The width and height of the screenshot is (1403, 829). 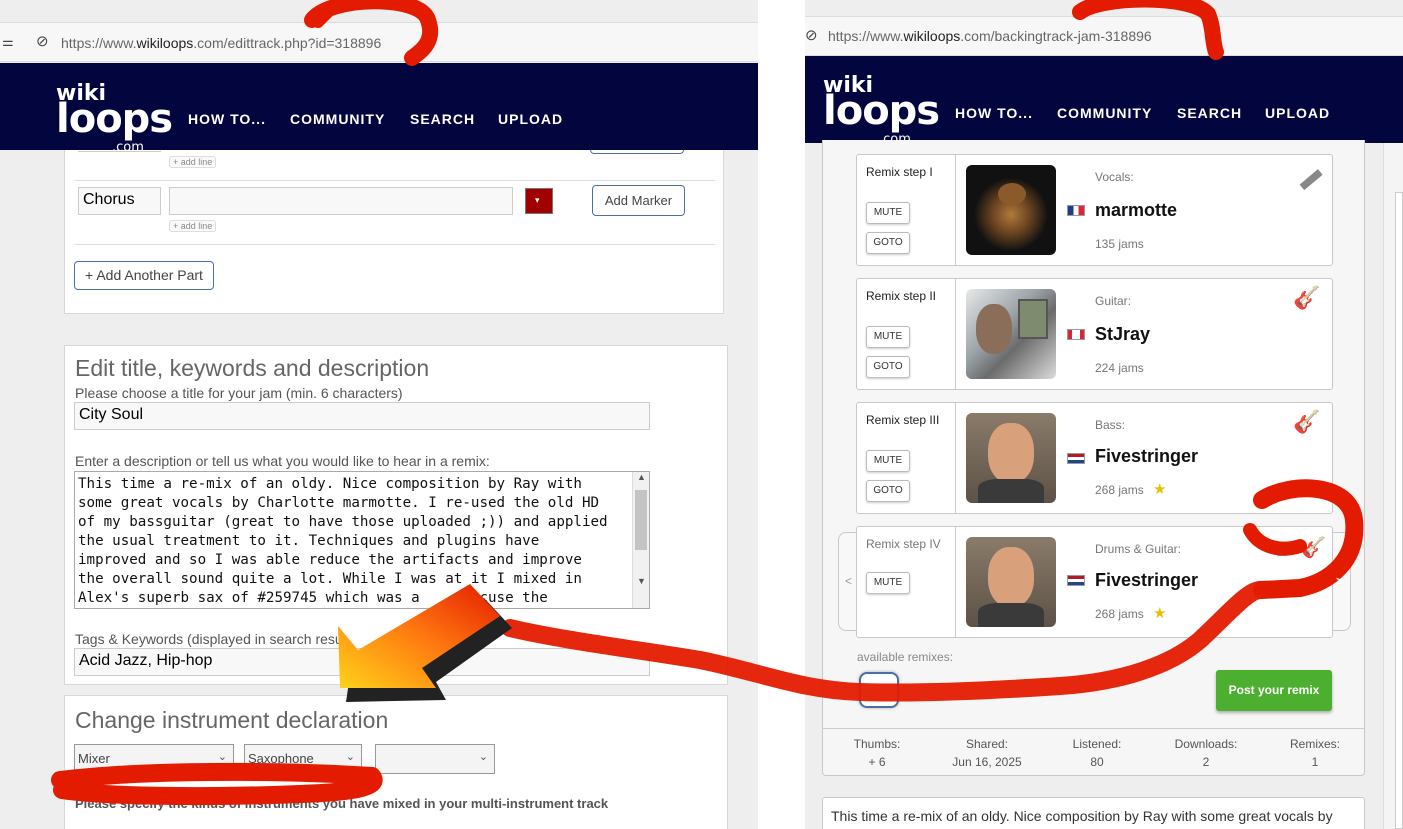 I want to click on red-number-two-left-stroke, so click(x=324, y=16).